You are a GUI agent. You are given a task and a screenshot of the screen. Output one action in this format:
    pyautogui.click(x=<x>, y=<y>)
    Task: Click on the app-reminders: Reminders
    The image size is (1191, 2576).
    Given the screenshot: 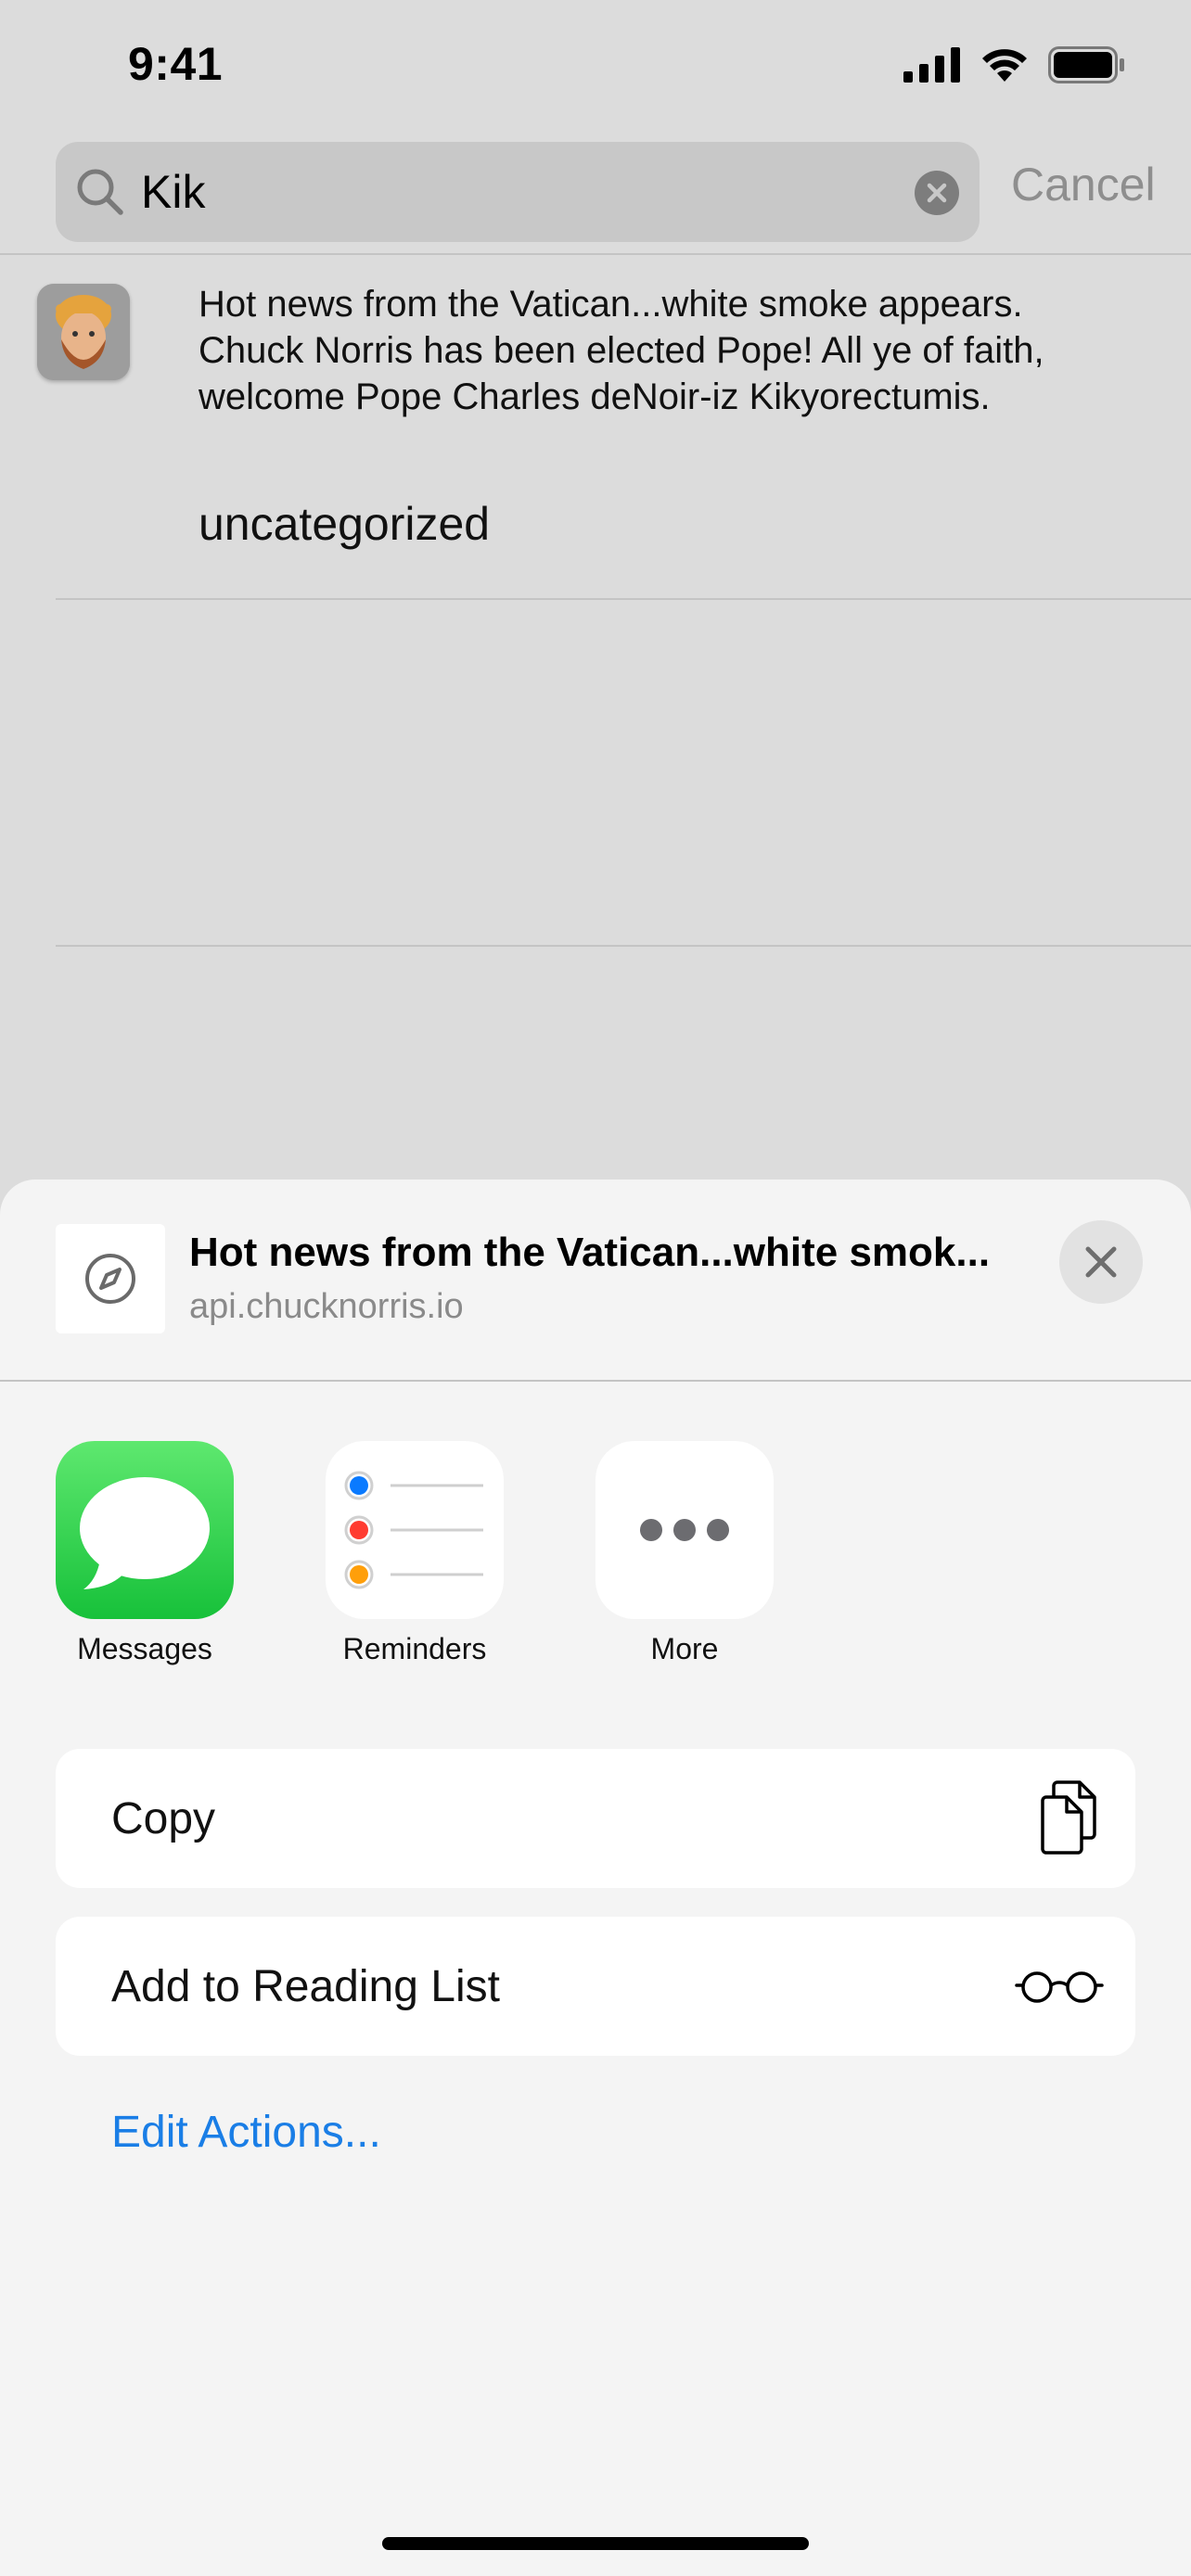 What is the action you would take?
    pyautogui.click(x=415, y=1553)
    